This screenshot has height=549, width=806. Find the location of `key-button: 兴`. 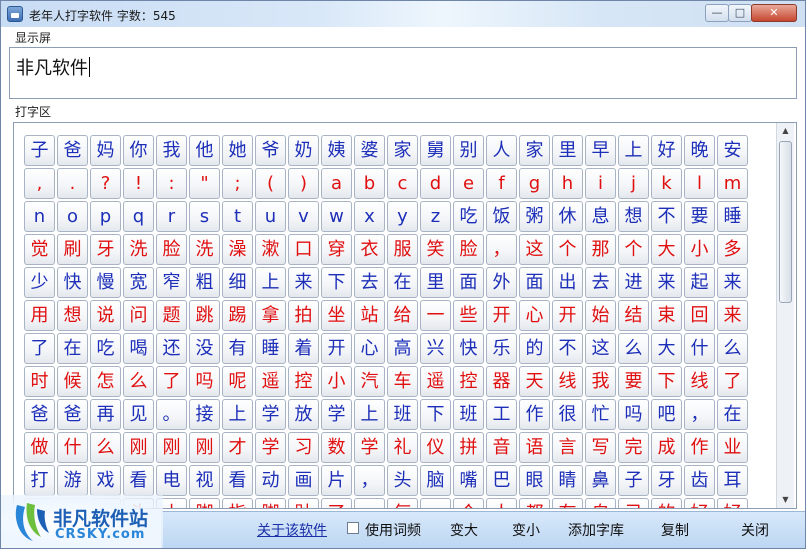

key-button: 兴 is located at coordinates (435, 348).